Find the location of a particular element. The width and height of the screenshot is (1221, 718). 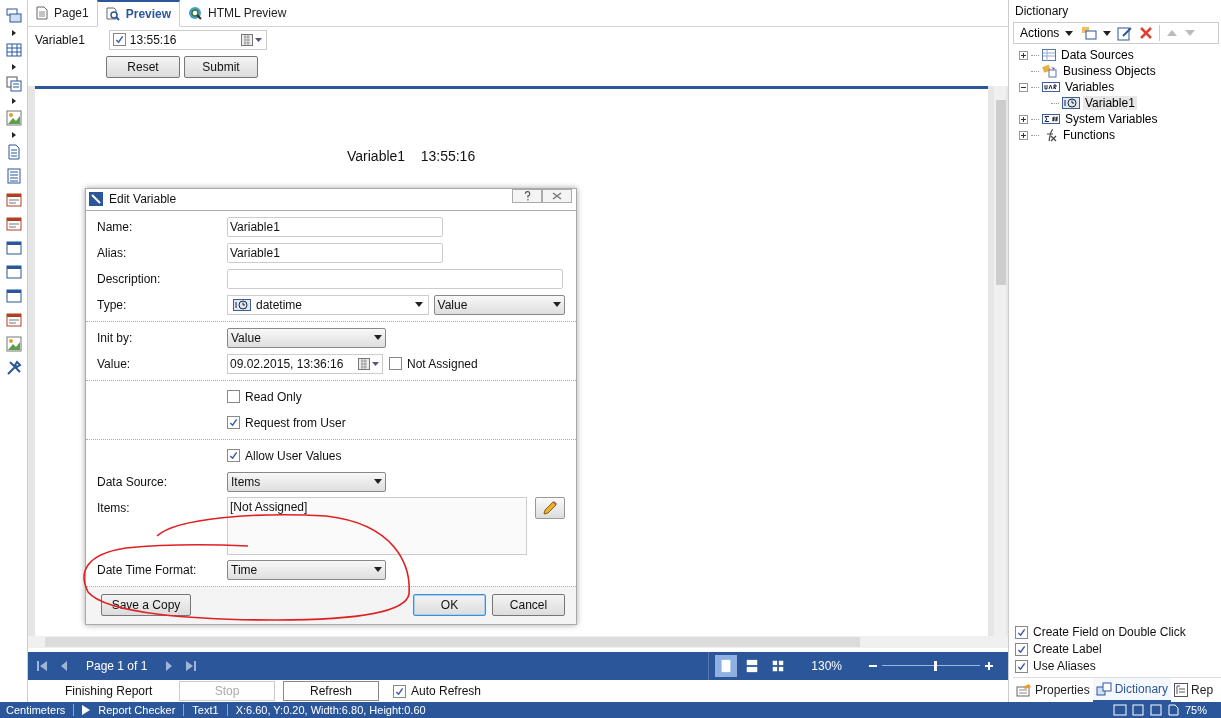

parameter-label: Variable1 is located at coordinates (60, 39).